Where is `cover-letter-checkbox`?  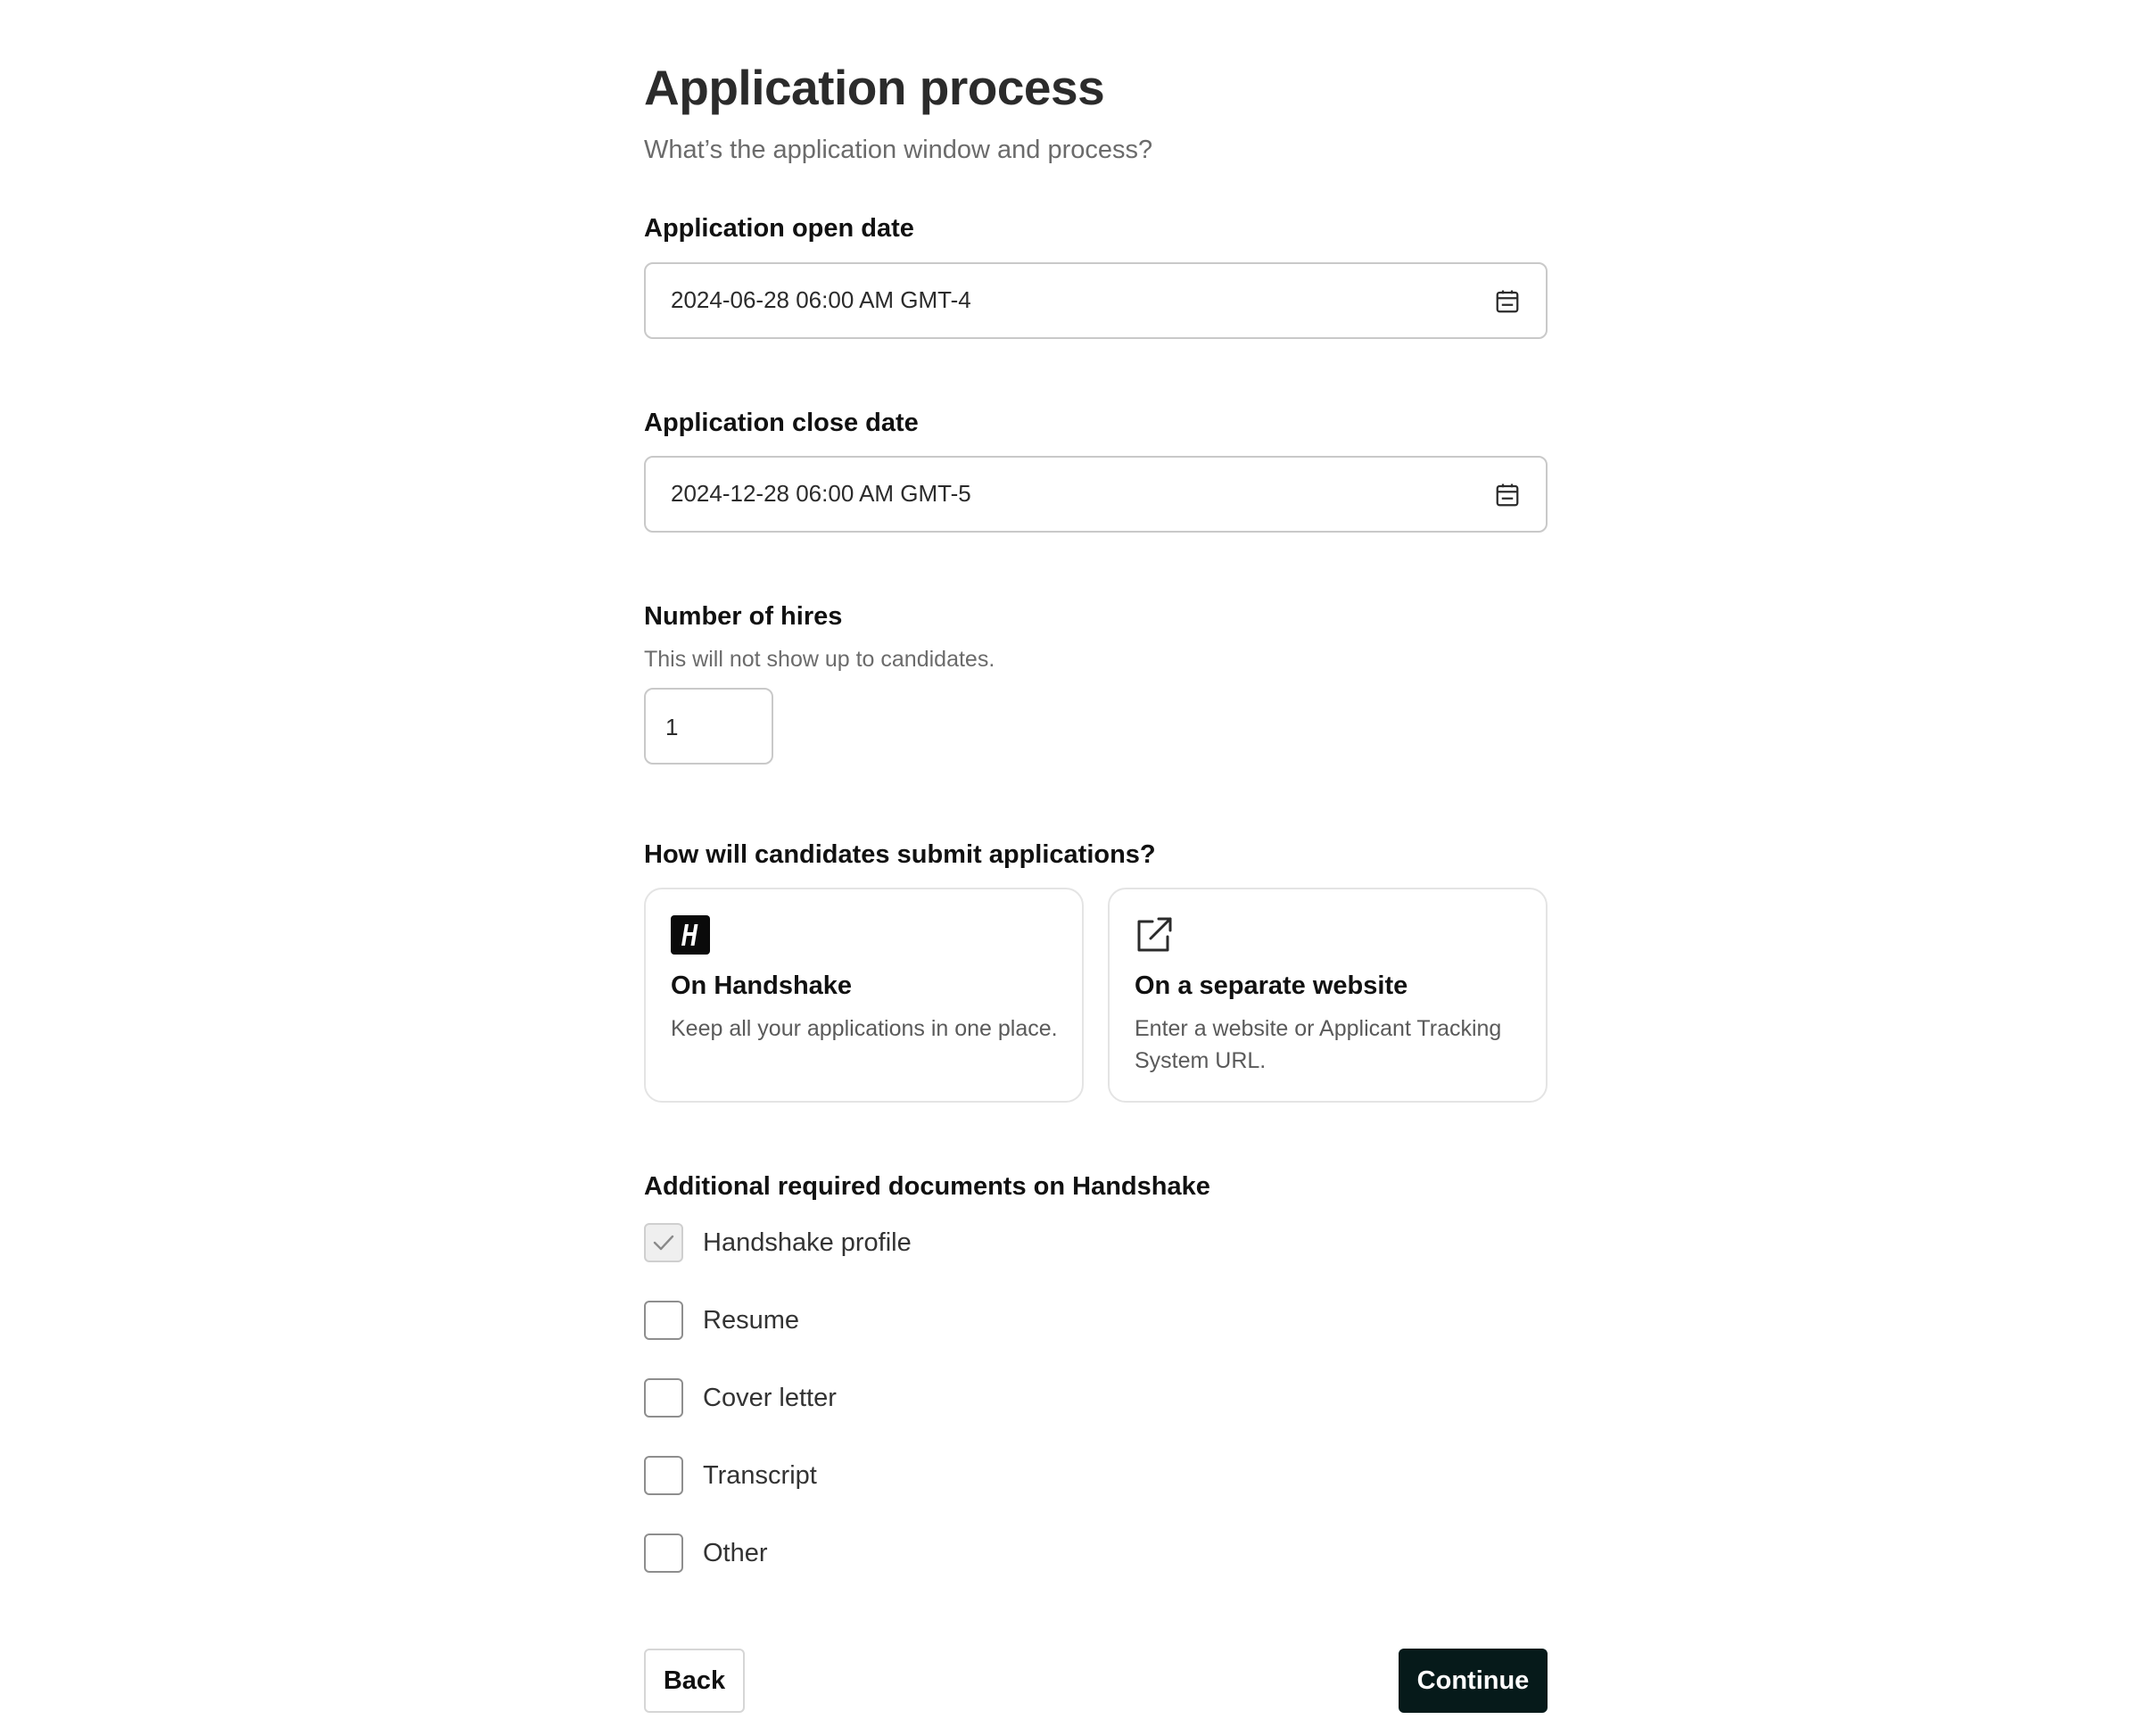 cover-letter-checkbox is located at coordinates (664, 1398).